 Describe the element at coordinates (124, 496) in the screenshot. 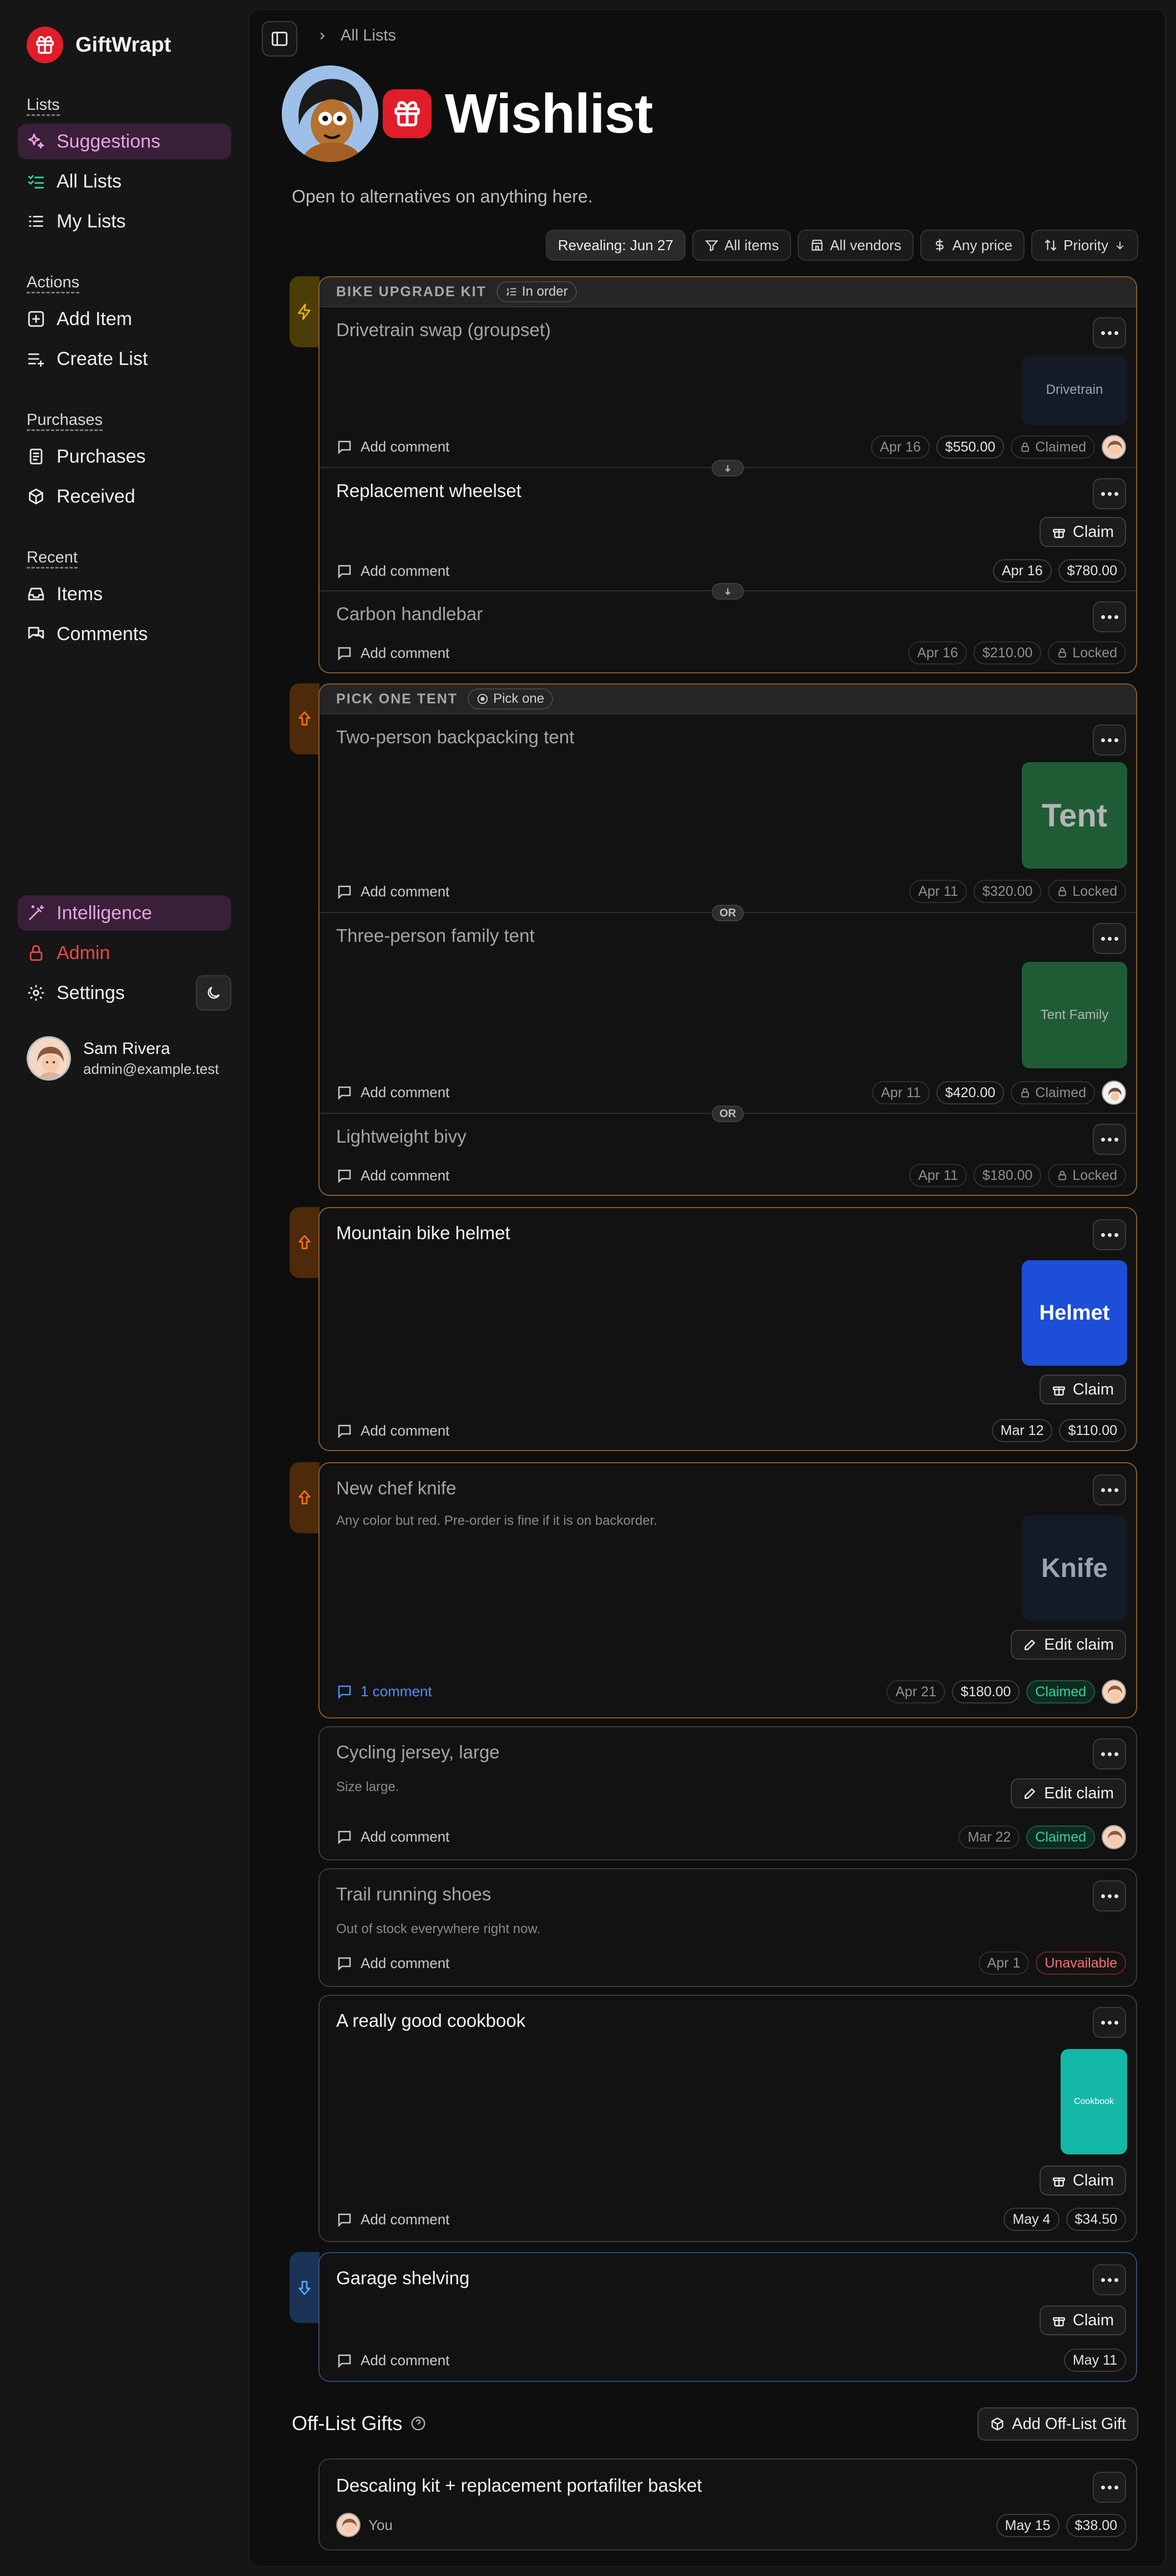

I see `sidebar-item-received: Received` at that location.